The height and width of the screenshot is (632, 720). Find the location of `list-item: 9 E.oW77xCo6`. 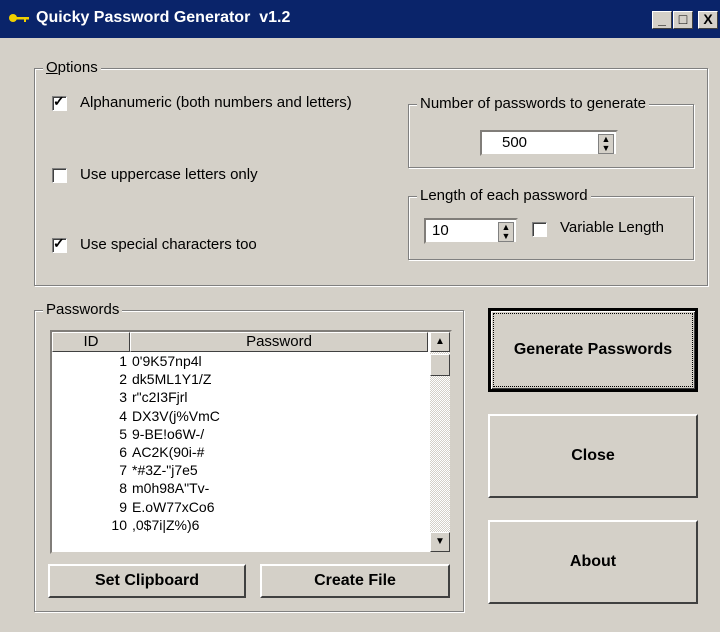

list-item: 9 E.oW77xCo6 is located at coordinates (240, 507).